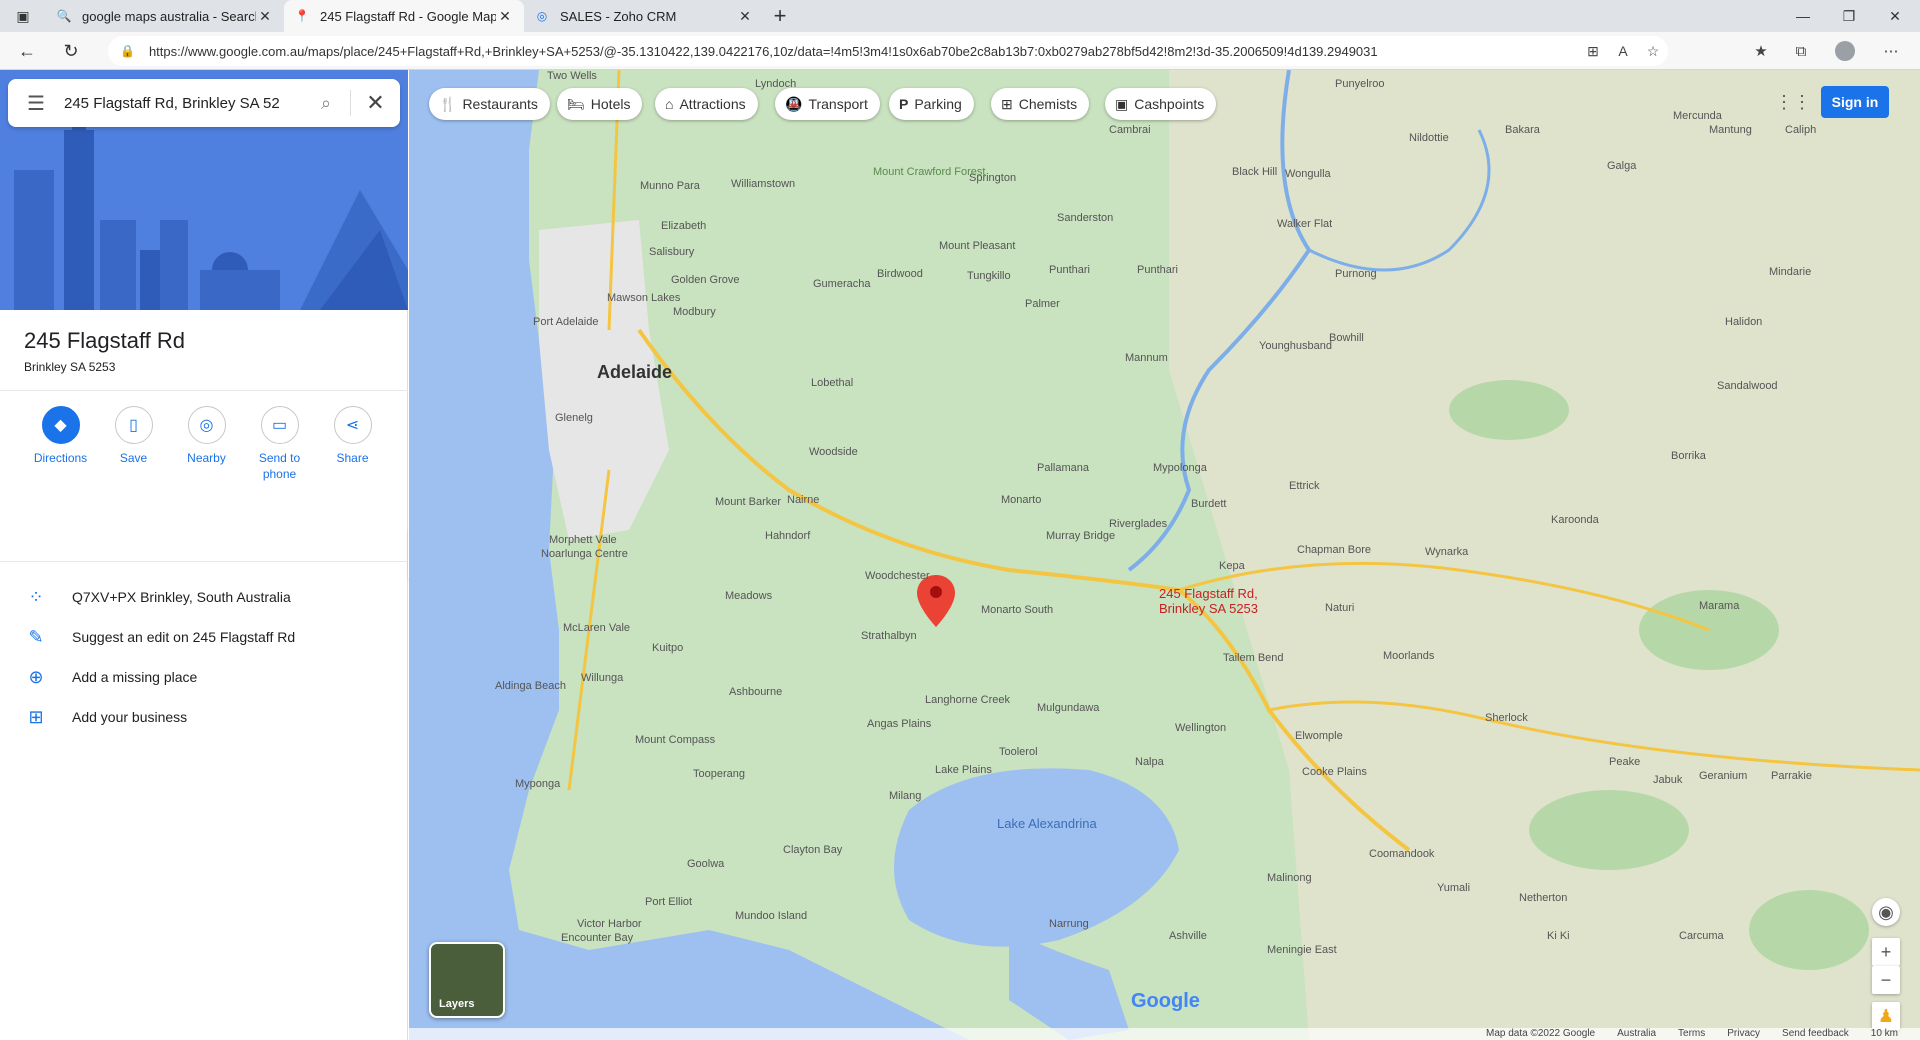 Image resolution: width=1920 pixels, height=1040 pixels. I want to click on plus-code-row: ⁘ Q7XV+PX Brinkley, South Australia, so click(204, 597).